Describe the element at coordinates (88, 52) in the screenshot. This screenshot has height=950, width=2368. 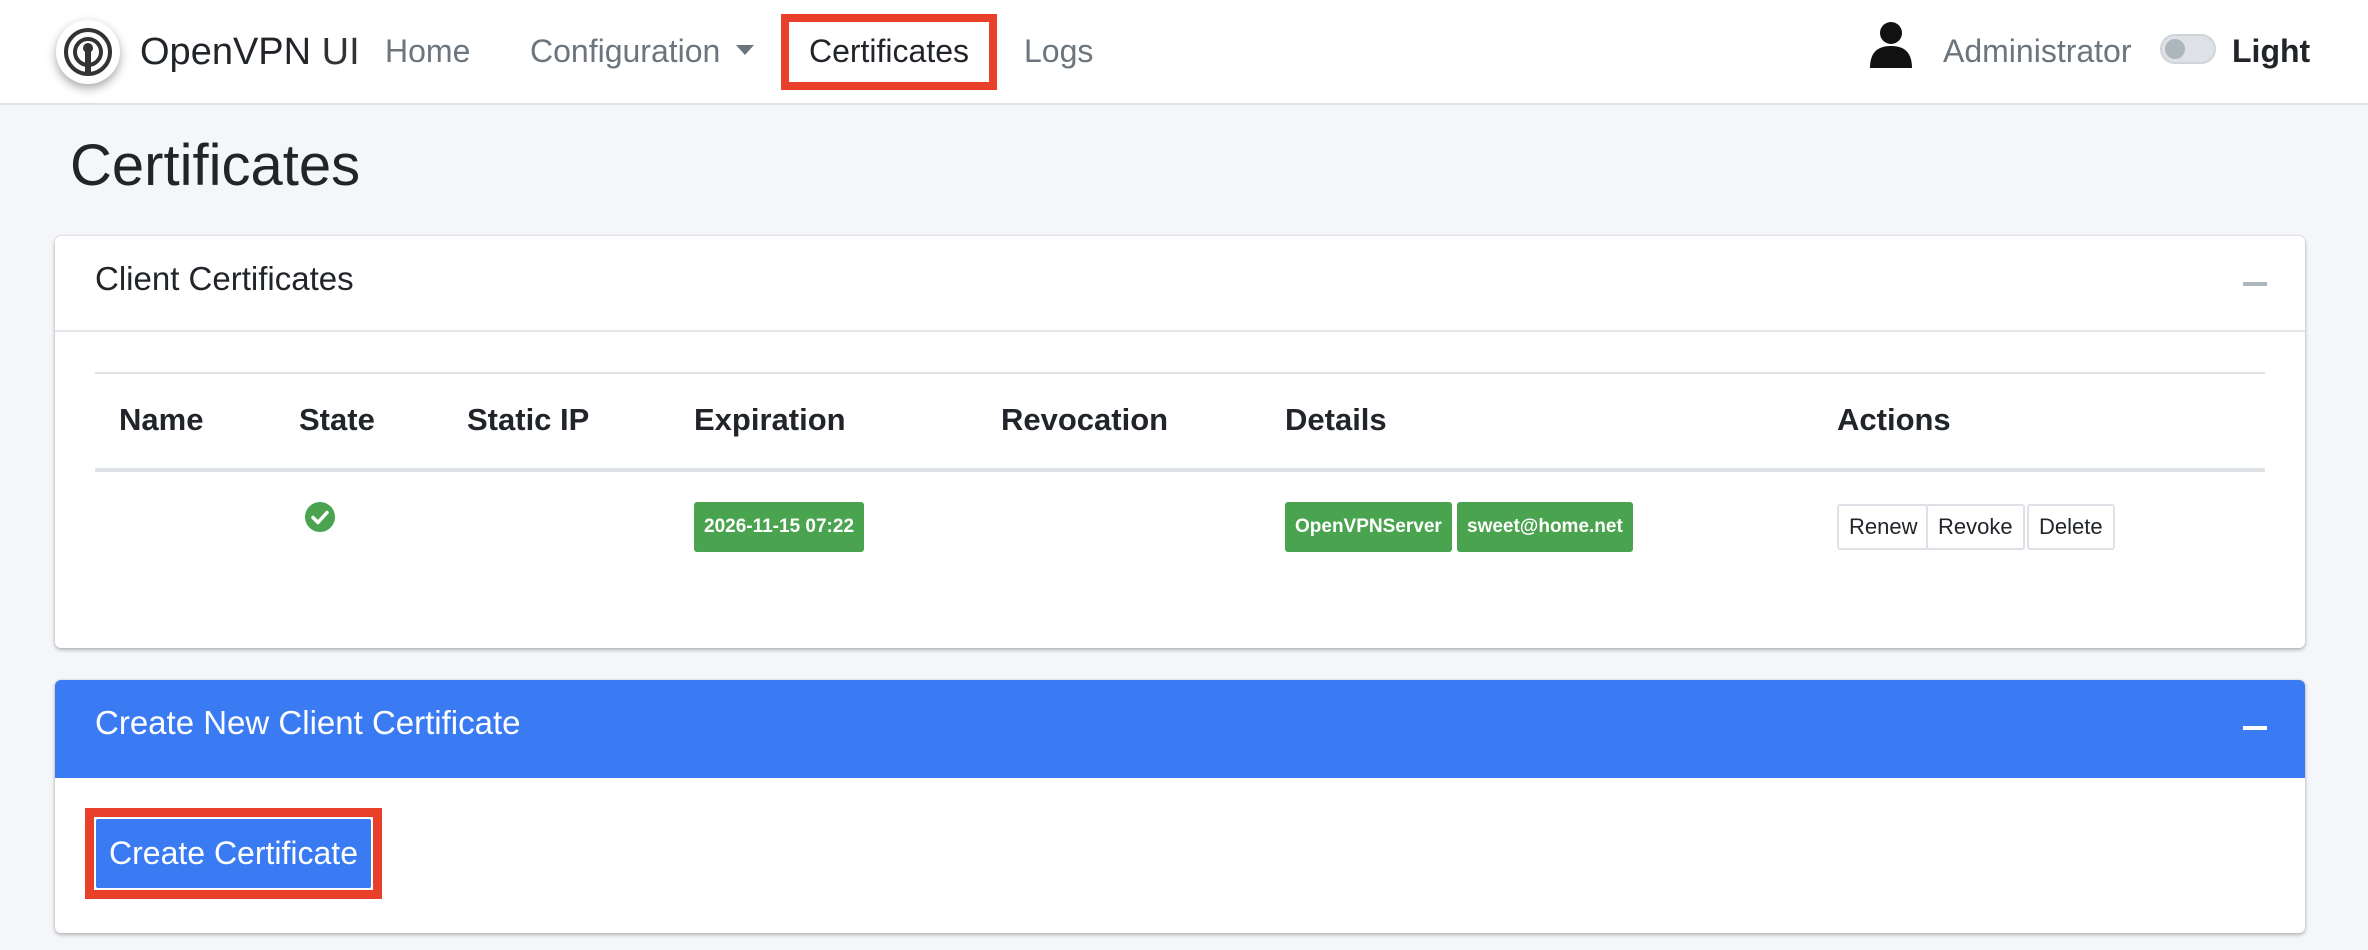
I see `openvpn-logo-icon` at that location.